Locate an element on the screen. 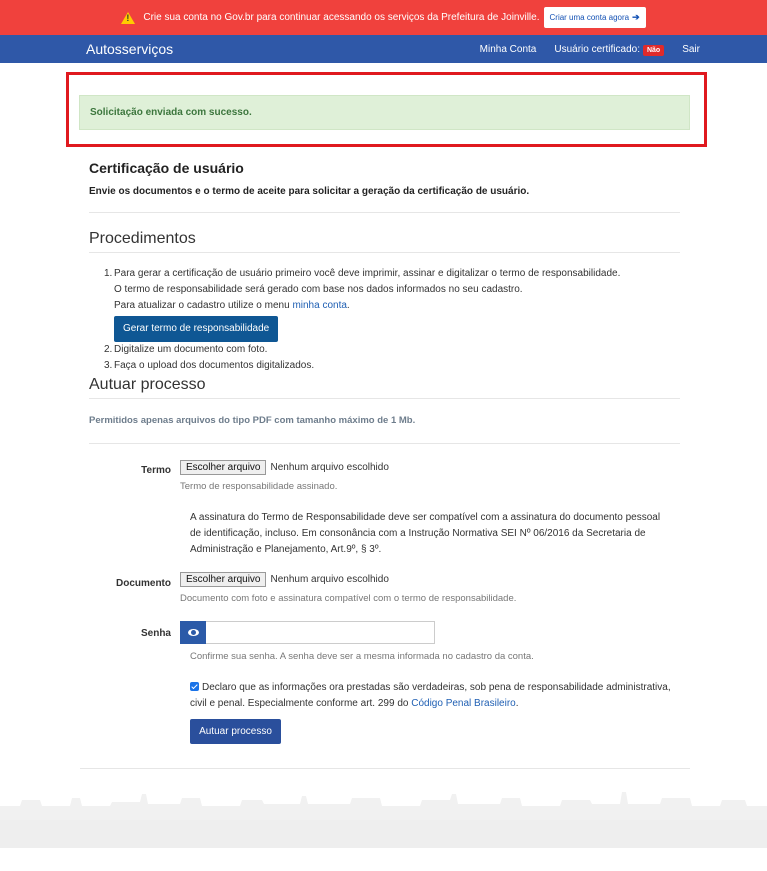  footer is located at coordinates (383, 825).